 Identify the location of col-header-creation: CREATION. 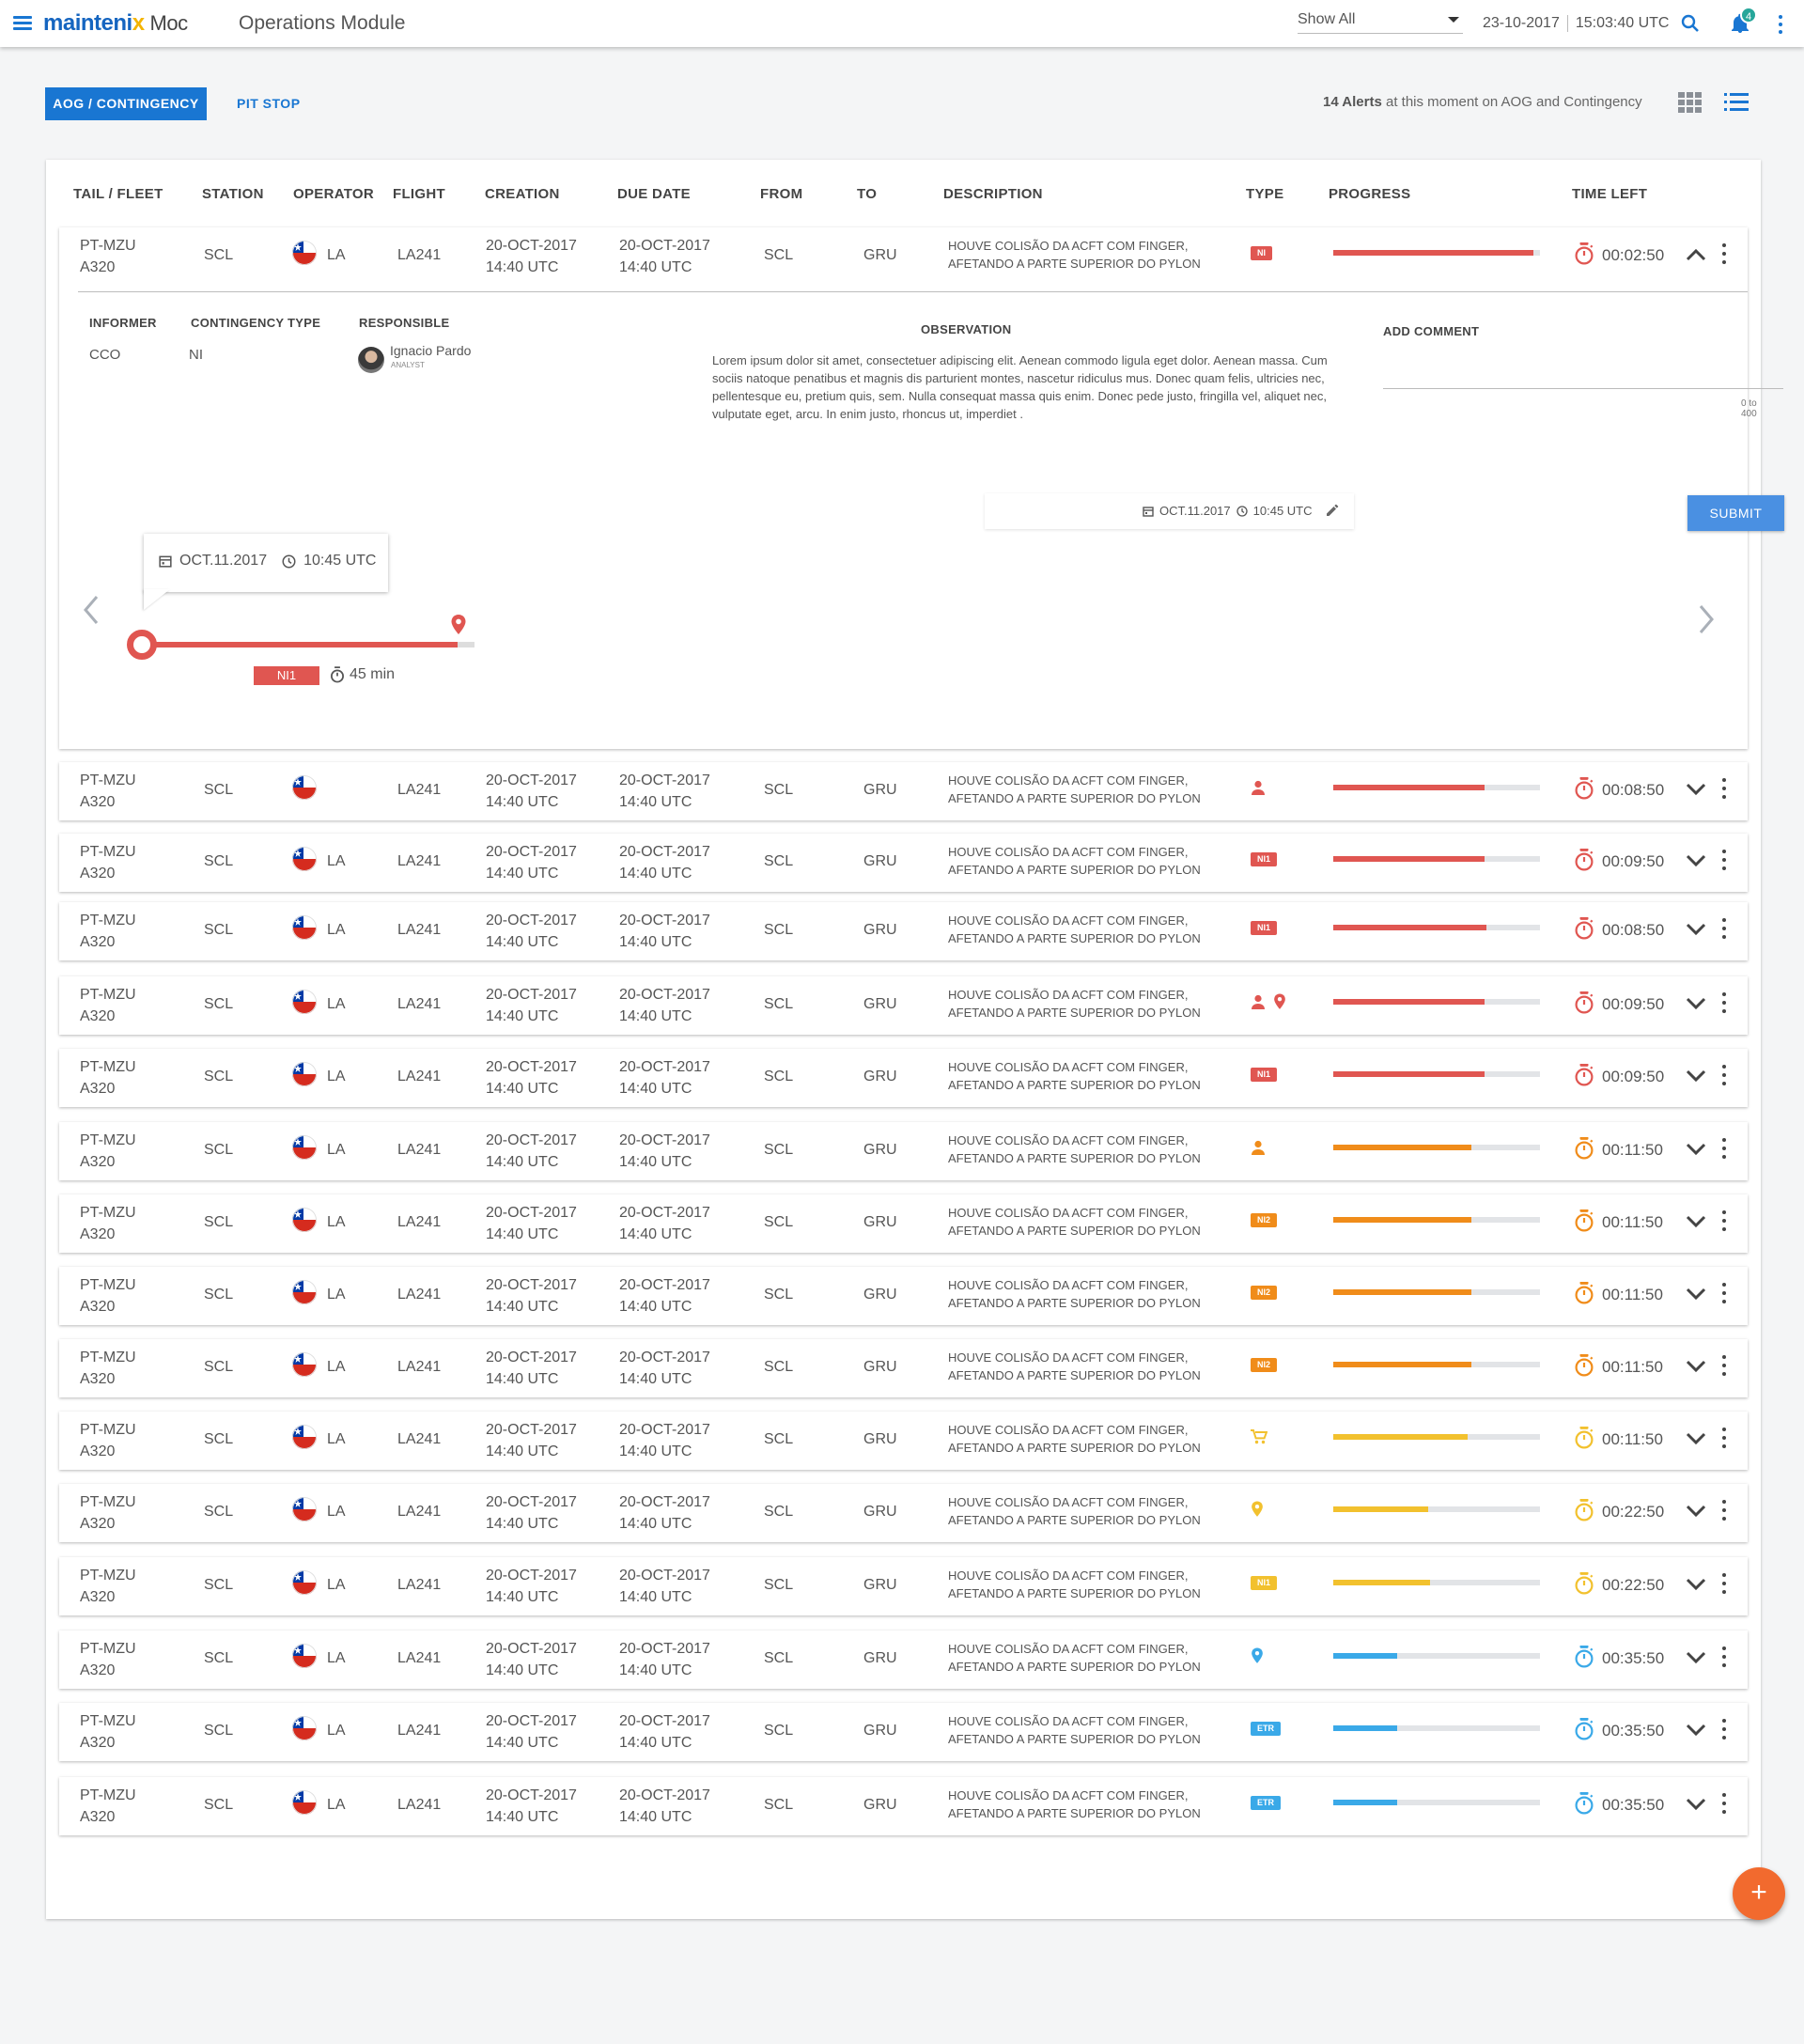
(522, 194).